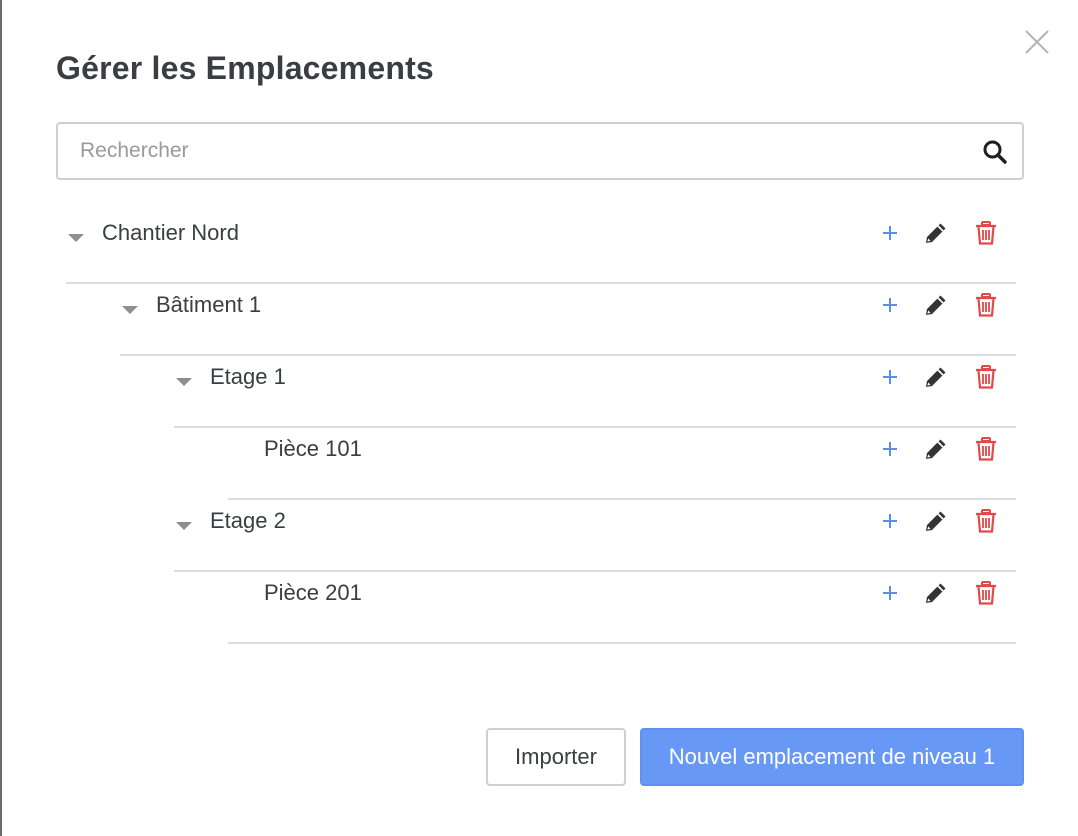 This screenshot has height=836, width=1078. Describe the element at coordinates (832, 757) in the screenshot. I see `new-level1-location-button: Nouvel emplacement de niveau 1` at that location.